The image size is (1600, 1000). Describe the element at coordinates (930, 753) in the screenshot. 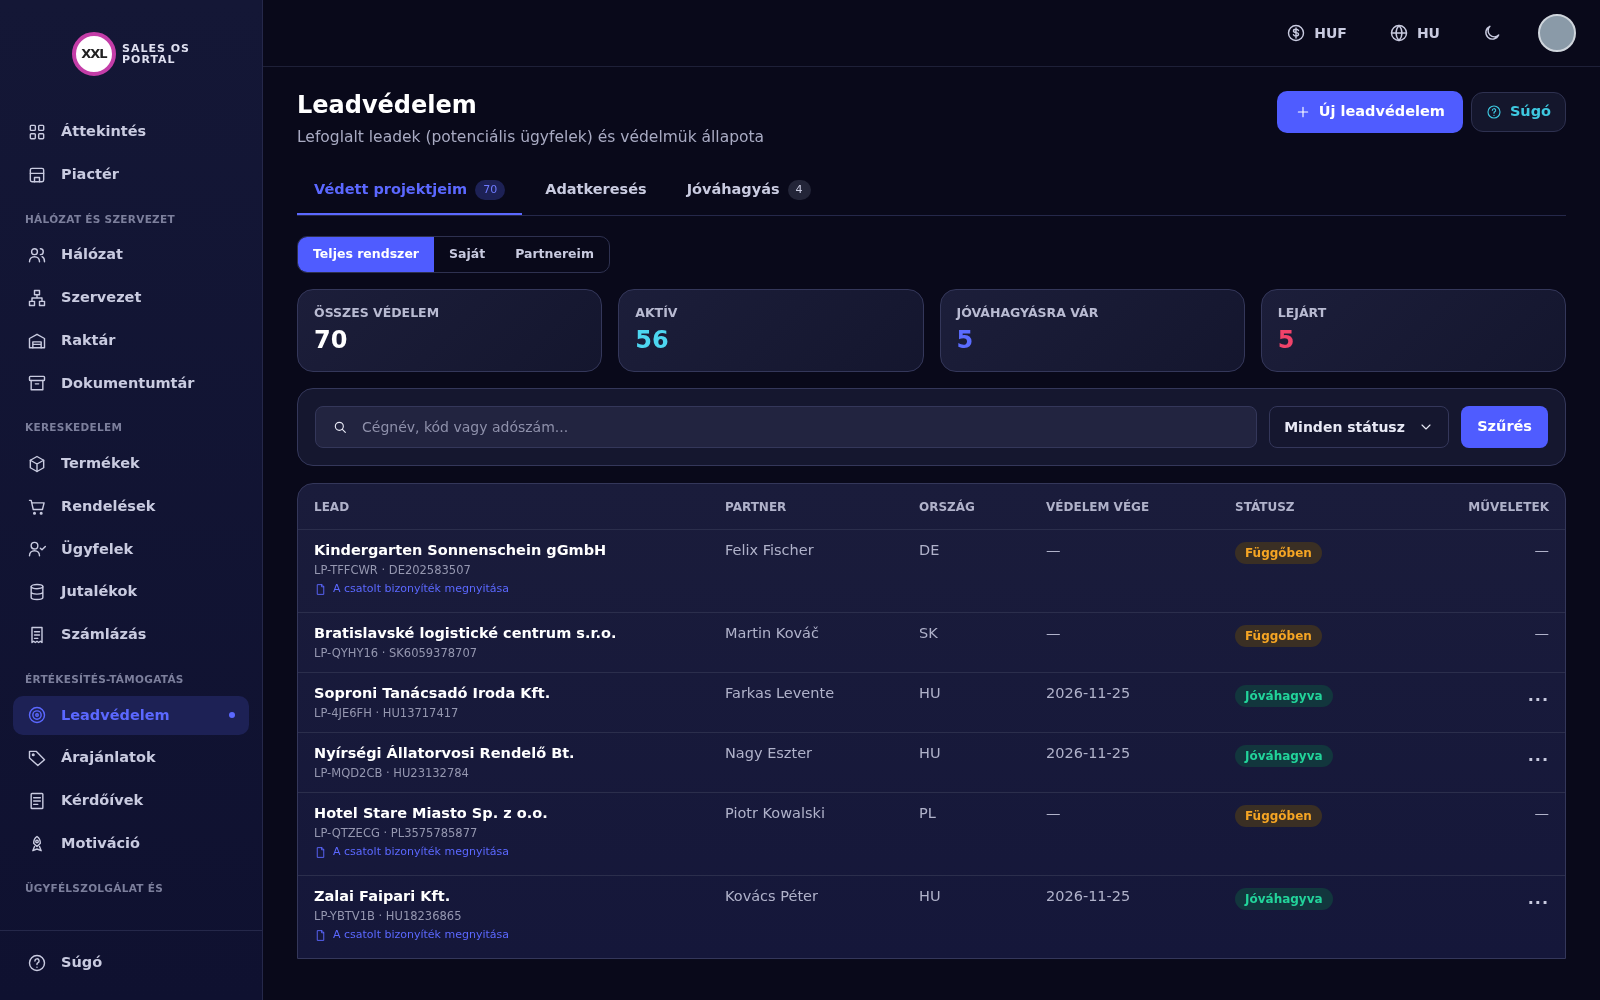

I see `table-cell: HU` at that location.